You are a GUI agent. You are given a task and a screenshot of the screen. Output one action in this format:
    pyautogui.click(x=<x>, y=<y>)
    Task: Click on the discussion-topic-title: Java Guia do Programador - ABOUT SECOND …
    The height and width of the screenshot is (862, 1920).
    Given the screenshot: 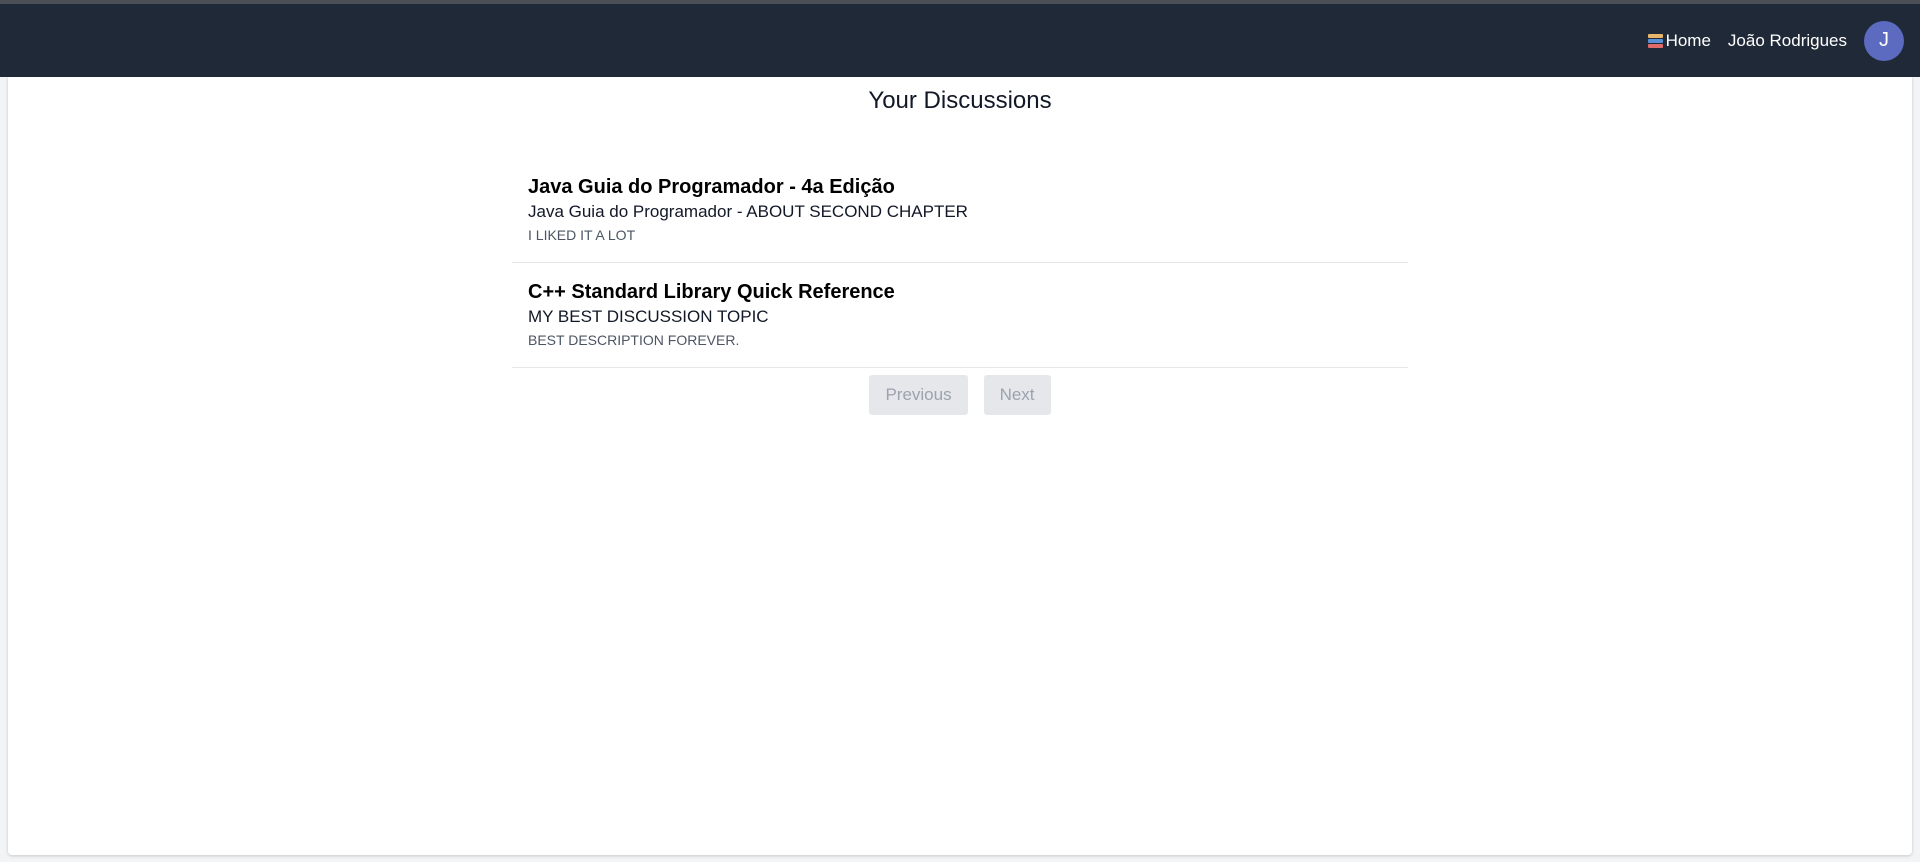 What is the action you would take?
    pyautogui.click(x=748, y=211)
    